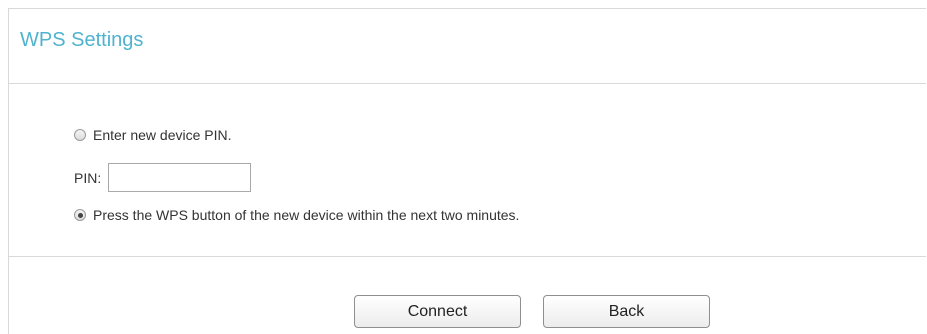 This screenshot has height=334, width=927. I want to click on divider, so click(467, 256).